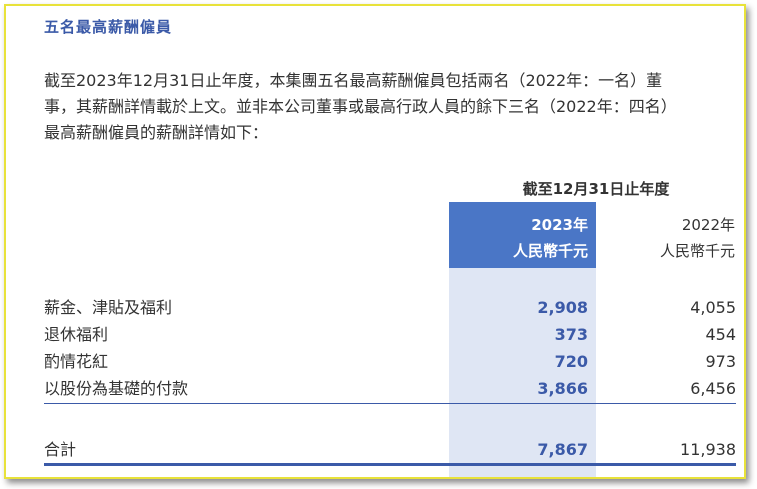 This screenshot has width=757, height=489. What do you see at coordinates (390, 308) in the screenshot?
I see `table-row: 薪金、津貼及福利 2,908 4,055` at bounding box center [390, 308].